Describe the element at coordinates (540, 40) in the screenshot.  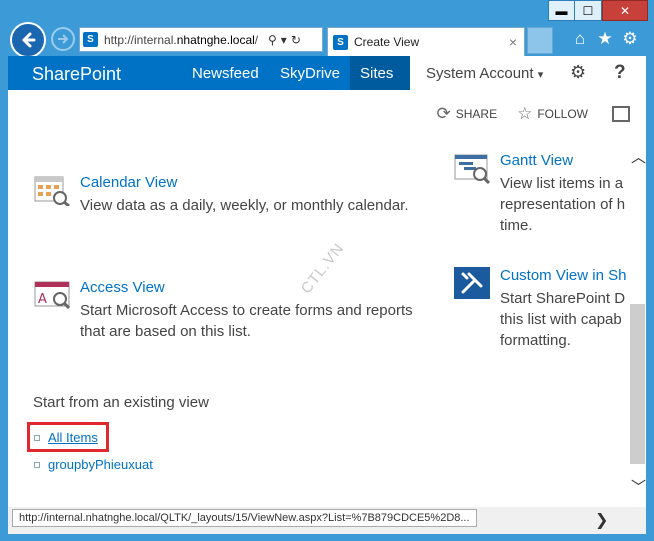
I see `new-tab-button` at that location.